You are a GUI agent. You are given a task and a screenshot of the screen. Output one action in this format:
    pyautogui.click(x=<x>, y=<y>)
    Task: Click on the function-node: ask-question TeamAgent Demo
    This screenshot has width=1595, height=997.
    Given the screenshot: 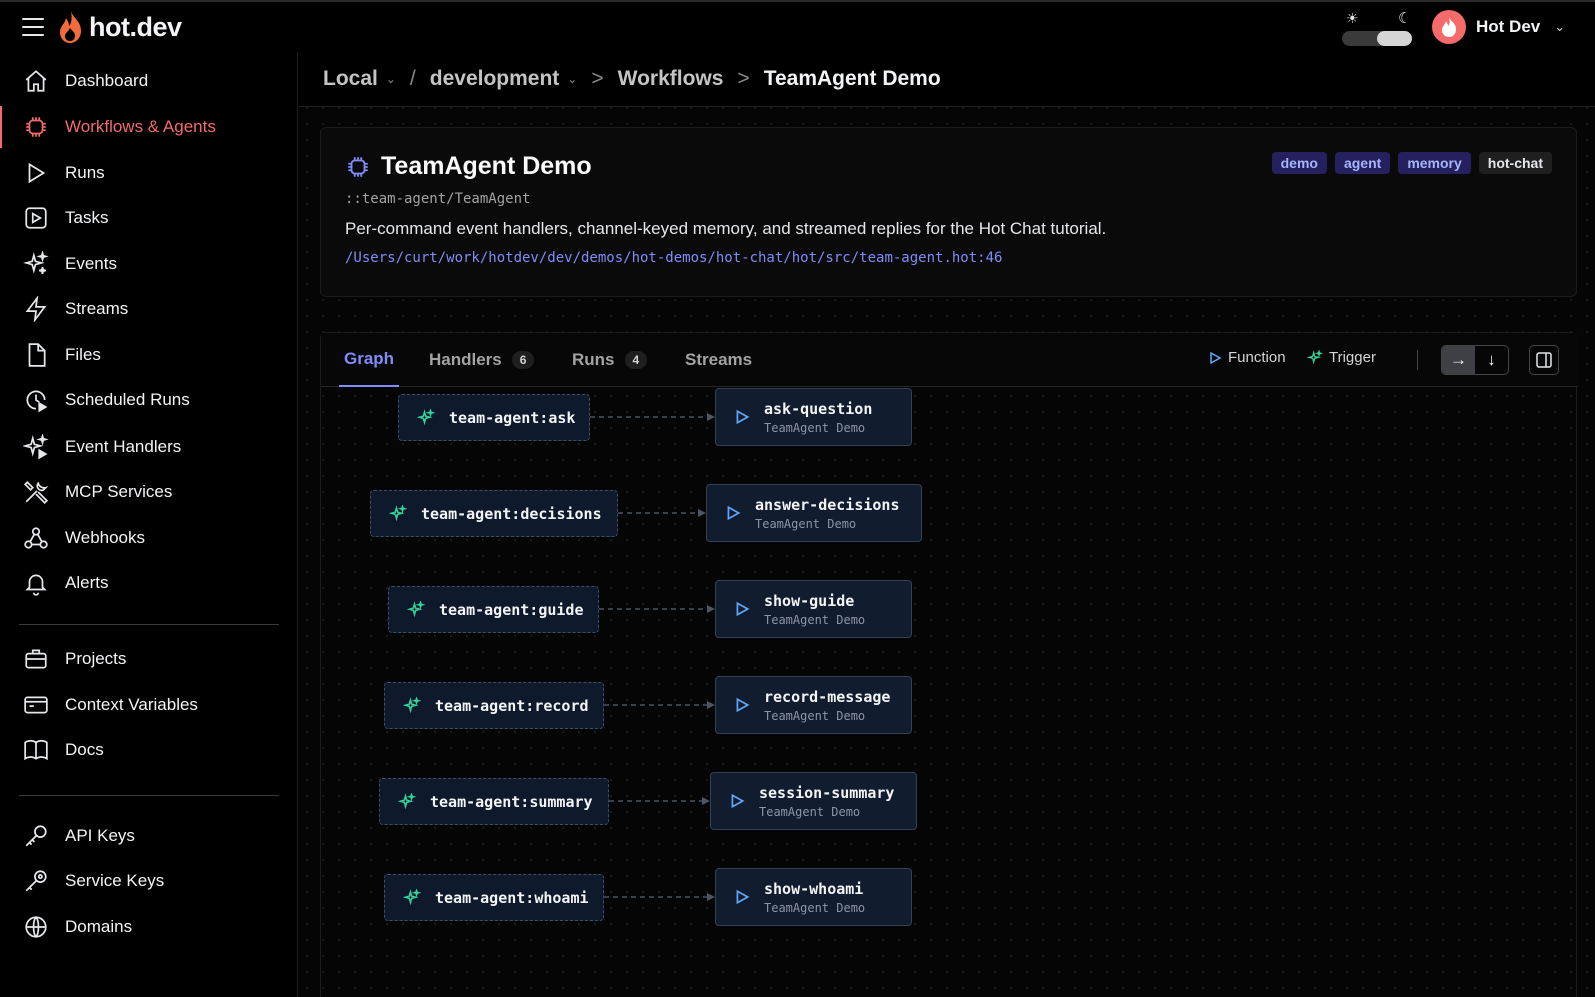 What is the action you would take?
    pyautogui.click(x=813, y=417)
    